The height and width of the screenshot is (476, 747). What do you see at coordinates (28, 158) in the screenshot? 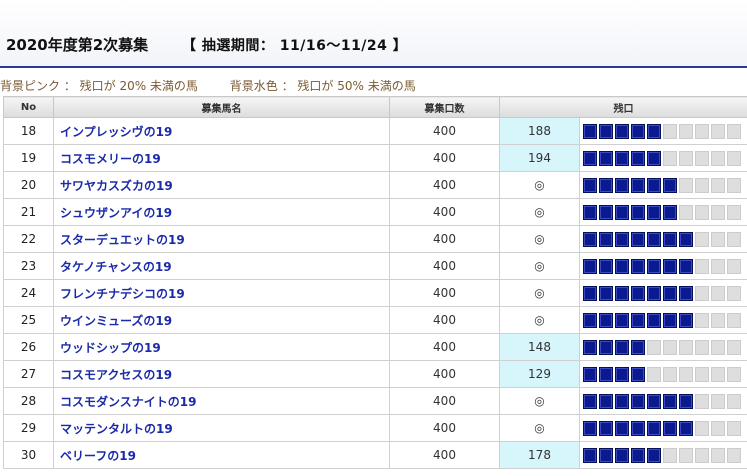
I see `horse-number: 19` at bounding box center [28, 158].